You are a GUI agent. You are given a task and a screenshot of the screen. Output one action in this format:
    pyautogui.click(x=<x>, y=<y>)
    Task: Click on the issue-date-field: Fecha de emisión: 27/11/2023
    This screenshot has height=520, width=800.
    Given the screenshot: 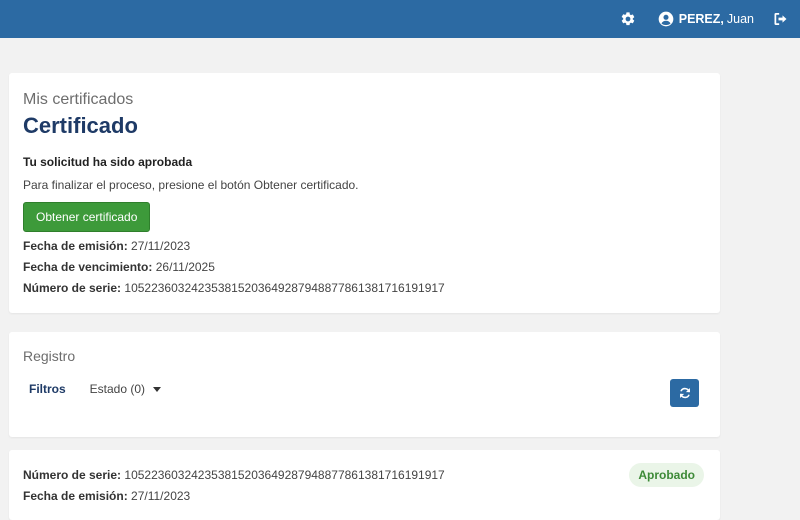 What is the action you would take?
    pyautogui.click(x=364, y=246)
    